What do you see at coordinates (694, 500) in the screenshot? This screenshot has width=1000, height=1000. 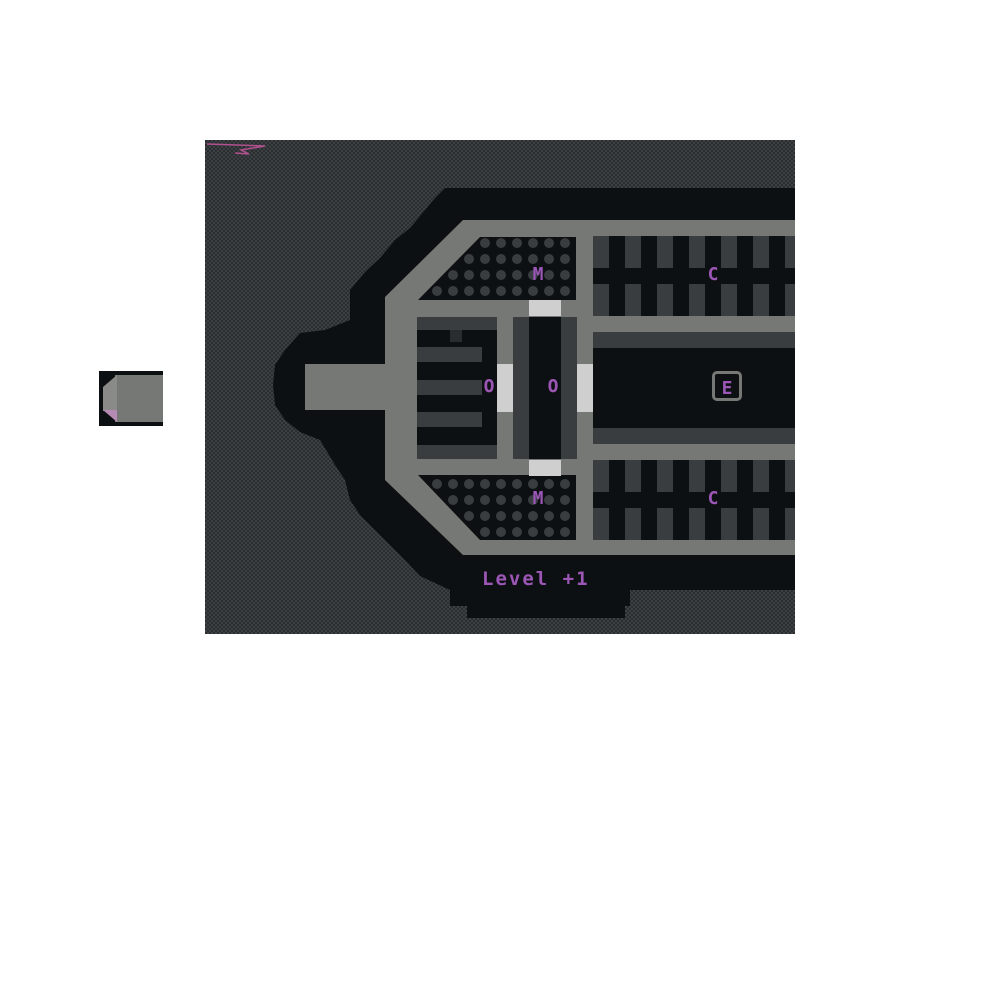 I see `crew-quarters-bottom` at bounding box center [694, 500].